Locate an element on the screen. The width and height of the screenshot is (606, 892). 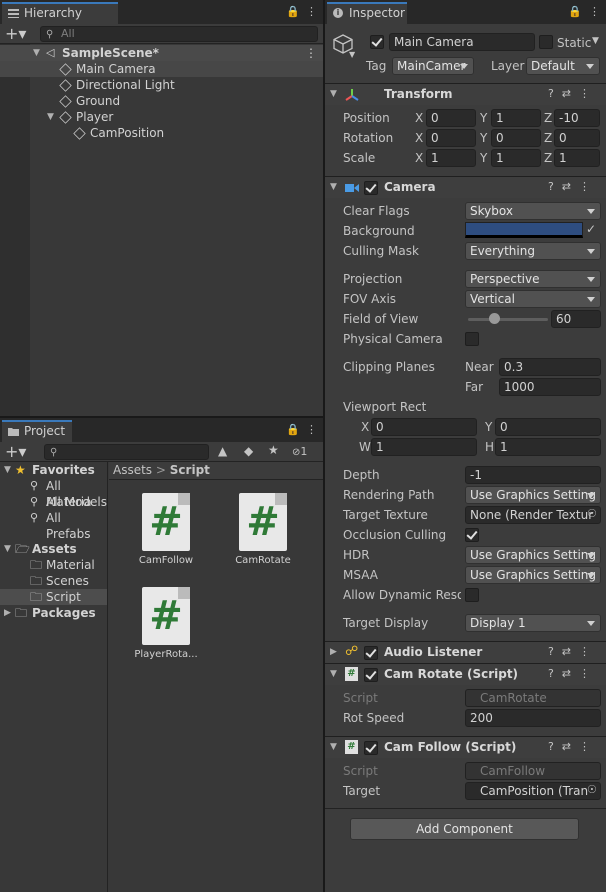
fov-slider-track is located at coordinates (508, 319).